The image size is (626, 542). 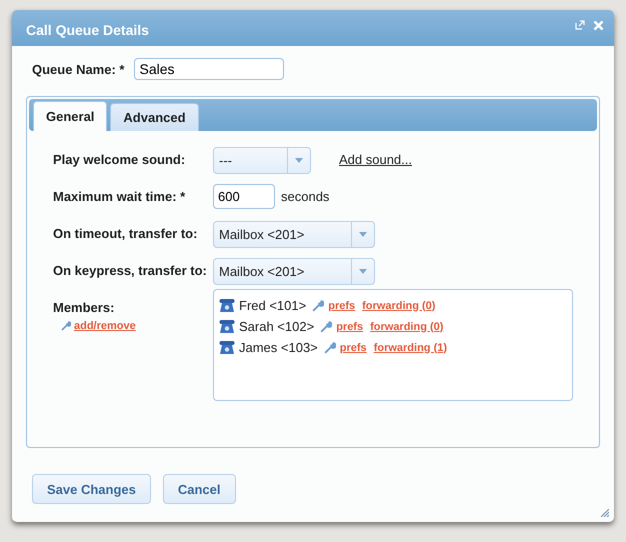 What do you see at coordinates (125, 234) in the screenshot?
I see `field-label: On timeout, transfer to:` at bounding box center [125, 234].